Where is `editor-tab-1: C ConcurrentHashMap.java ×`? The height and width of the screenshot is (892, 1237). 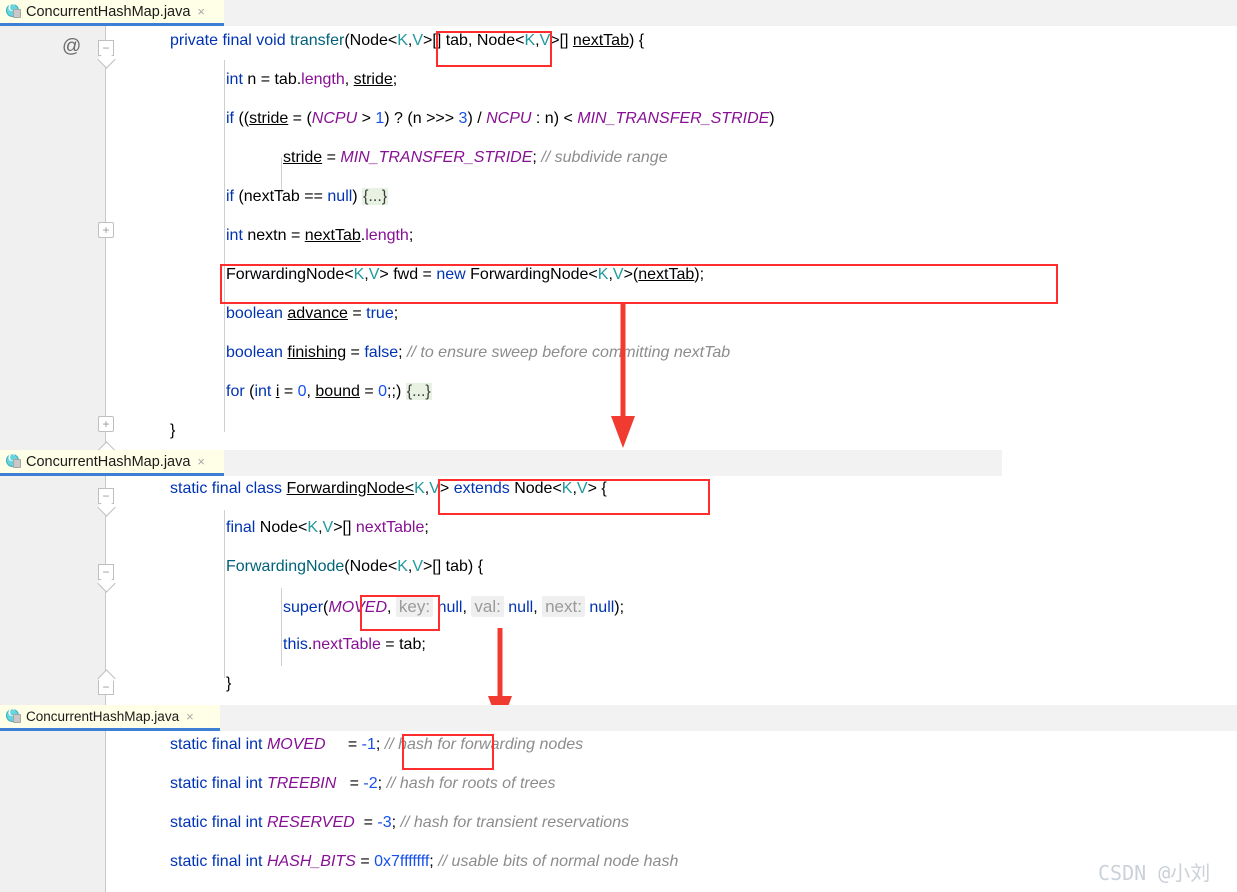 editor-tab-1: C ConcurrentHashMap.java × is located at coordinates (112, 13).